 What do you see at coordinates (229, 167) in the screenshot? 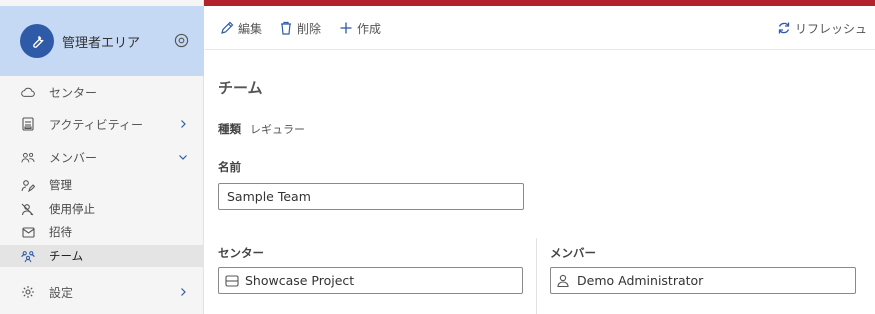
I see `name-label: 名前` at bounding box center [229, 167].